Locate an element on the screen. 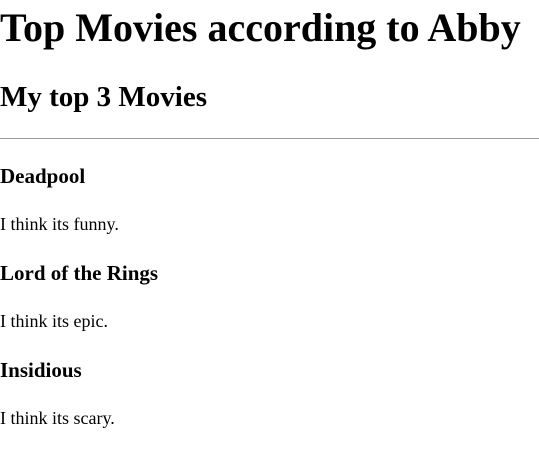 The height and width of the screenshot is (469, 539). movie-title-insidious: Insidious is located at coordinates (41, 370).